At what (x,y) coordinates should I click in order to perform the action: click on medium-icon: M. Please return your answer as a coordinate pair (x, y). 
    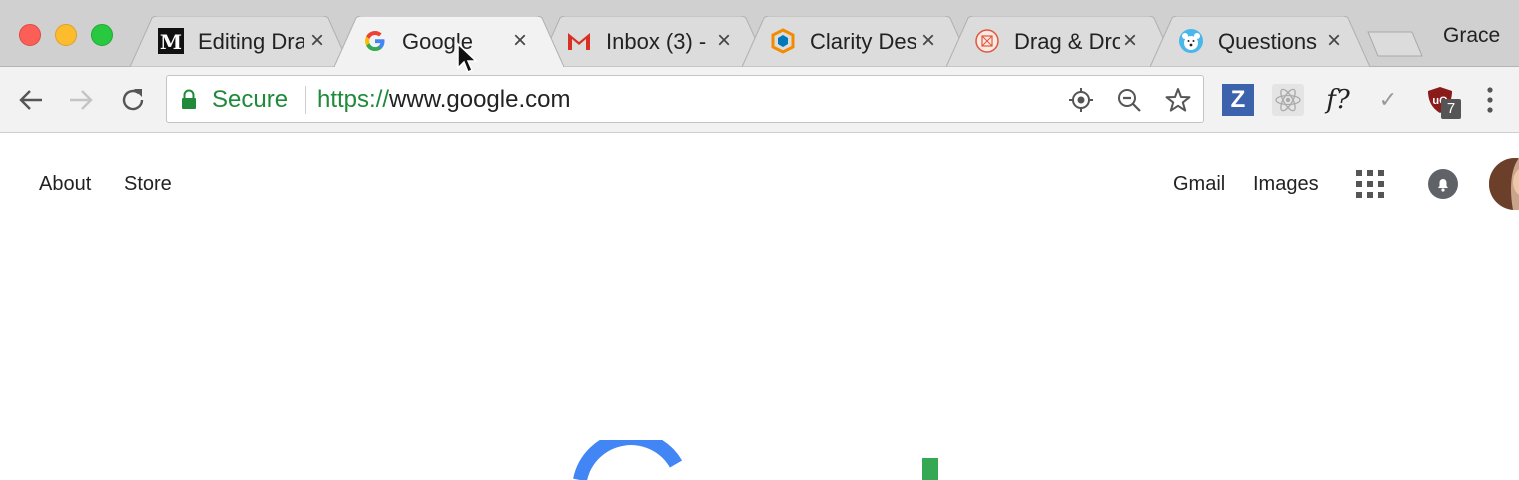
    Looking at the image, I should click on (171, 41).